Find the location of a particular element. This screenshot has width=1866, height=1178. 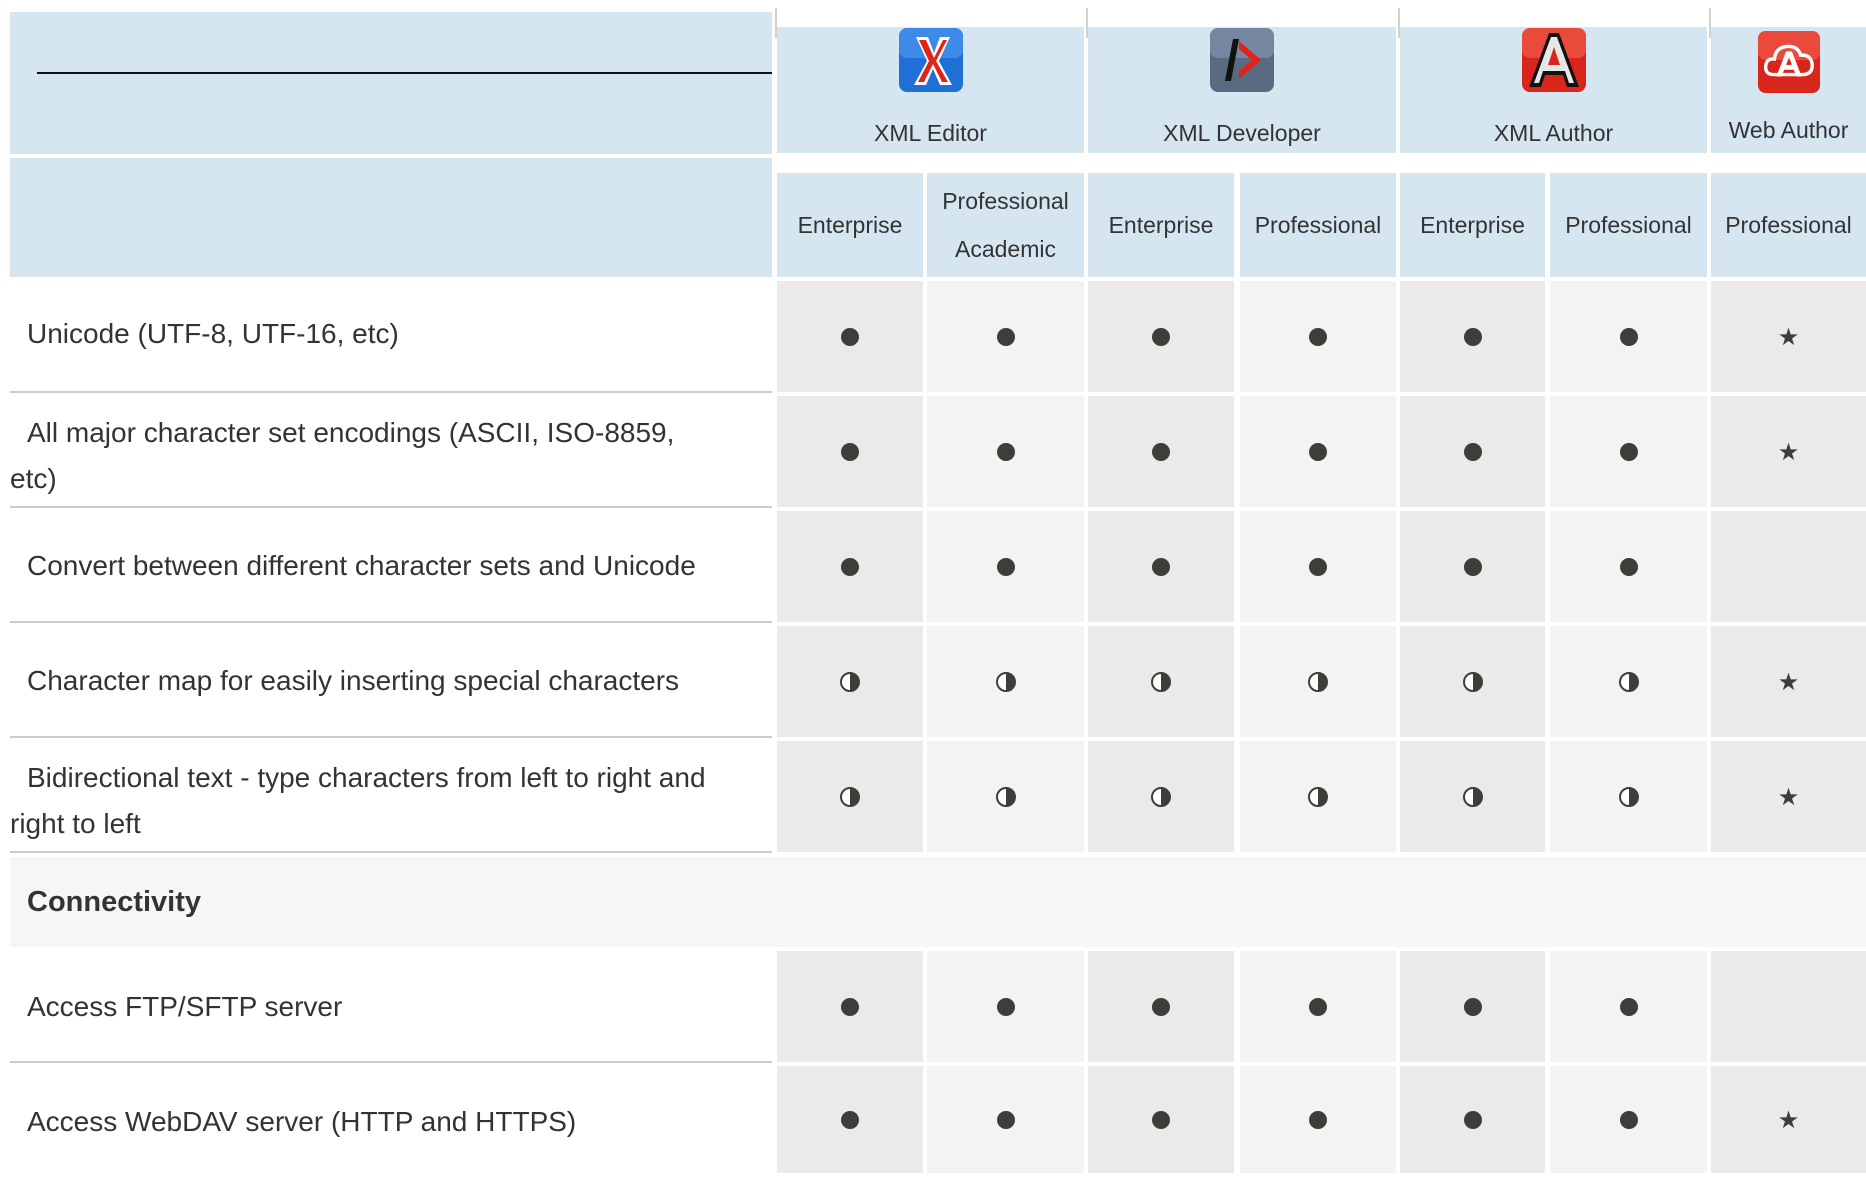

feature-name: Access WebDAV server (HTTP and HTTPS) is located at coordinates (302, 1121).